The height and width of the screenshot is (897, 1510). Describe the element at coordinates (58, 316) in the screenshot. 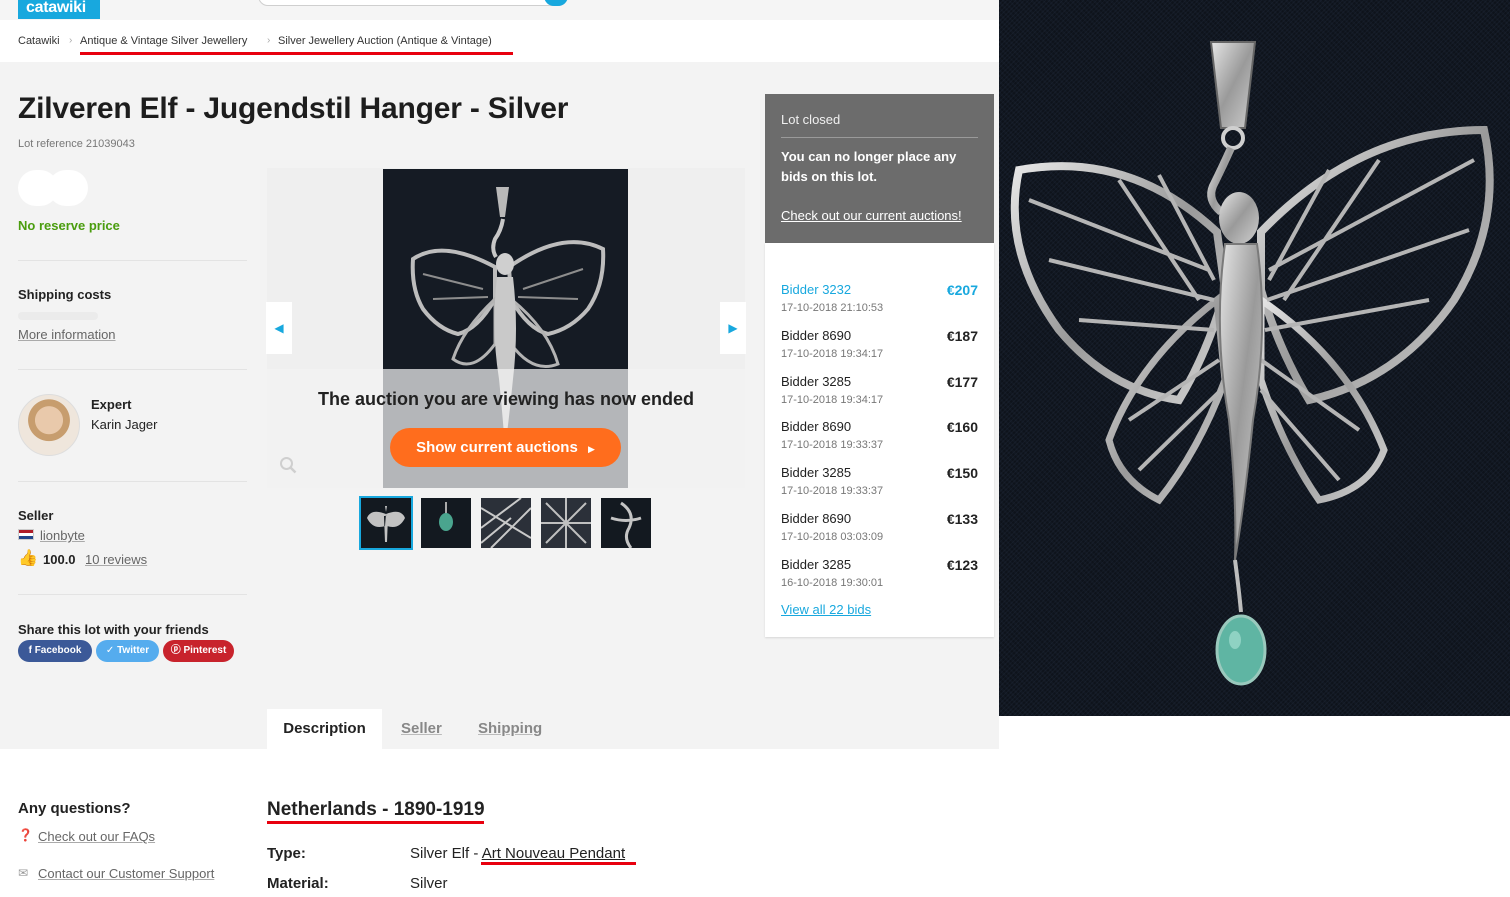

I see `redacted-shipping` at that location.